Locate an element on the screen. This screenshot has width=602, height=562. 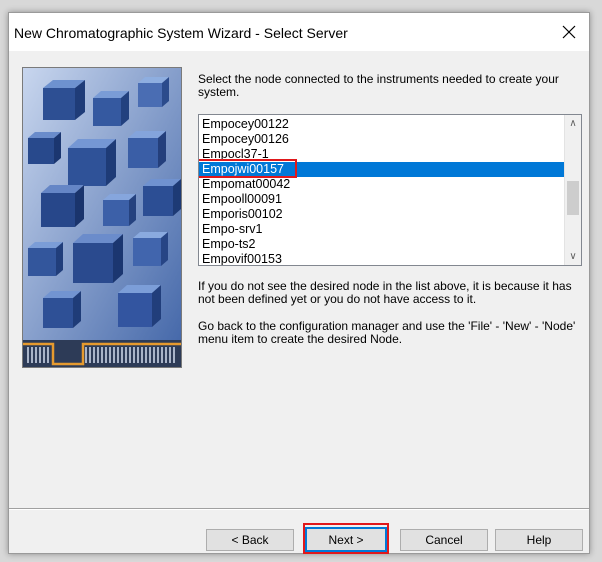
vertical-scrollbar: ∧ ∨ is located at coordinates (572, 190).